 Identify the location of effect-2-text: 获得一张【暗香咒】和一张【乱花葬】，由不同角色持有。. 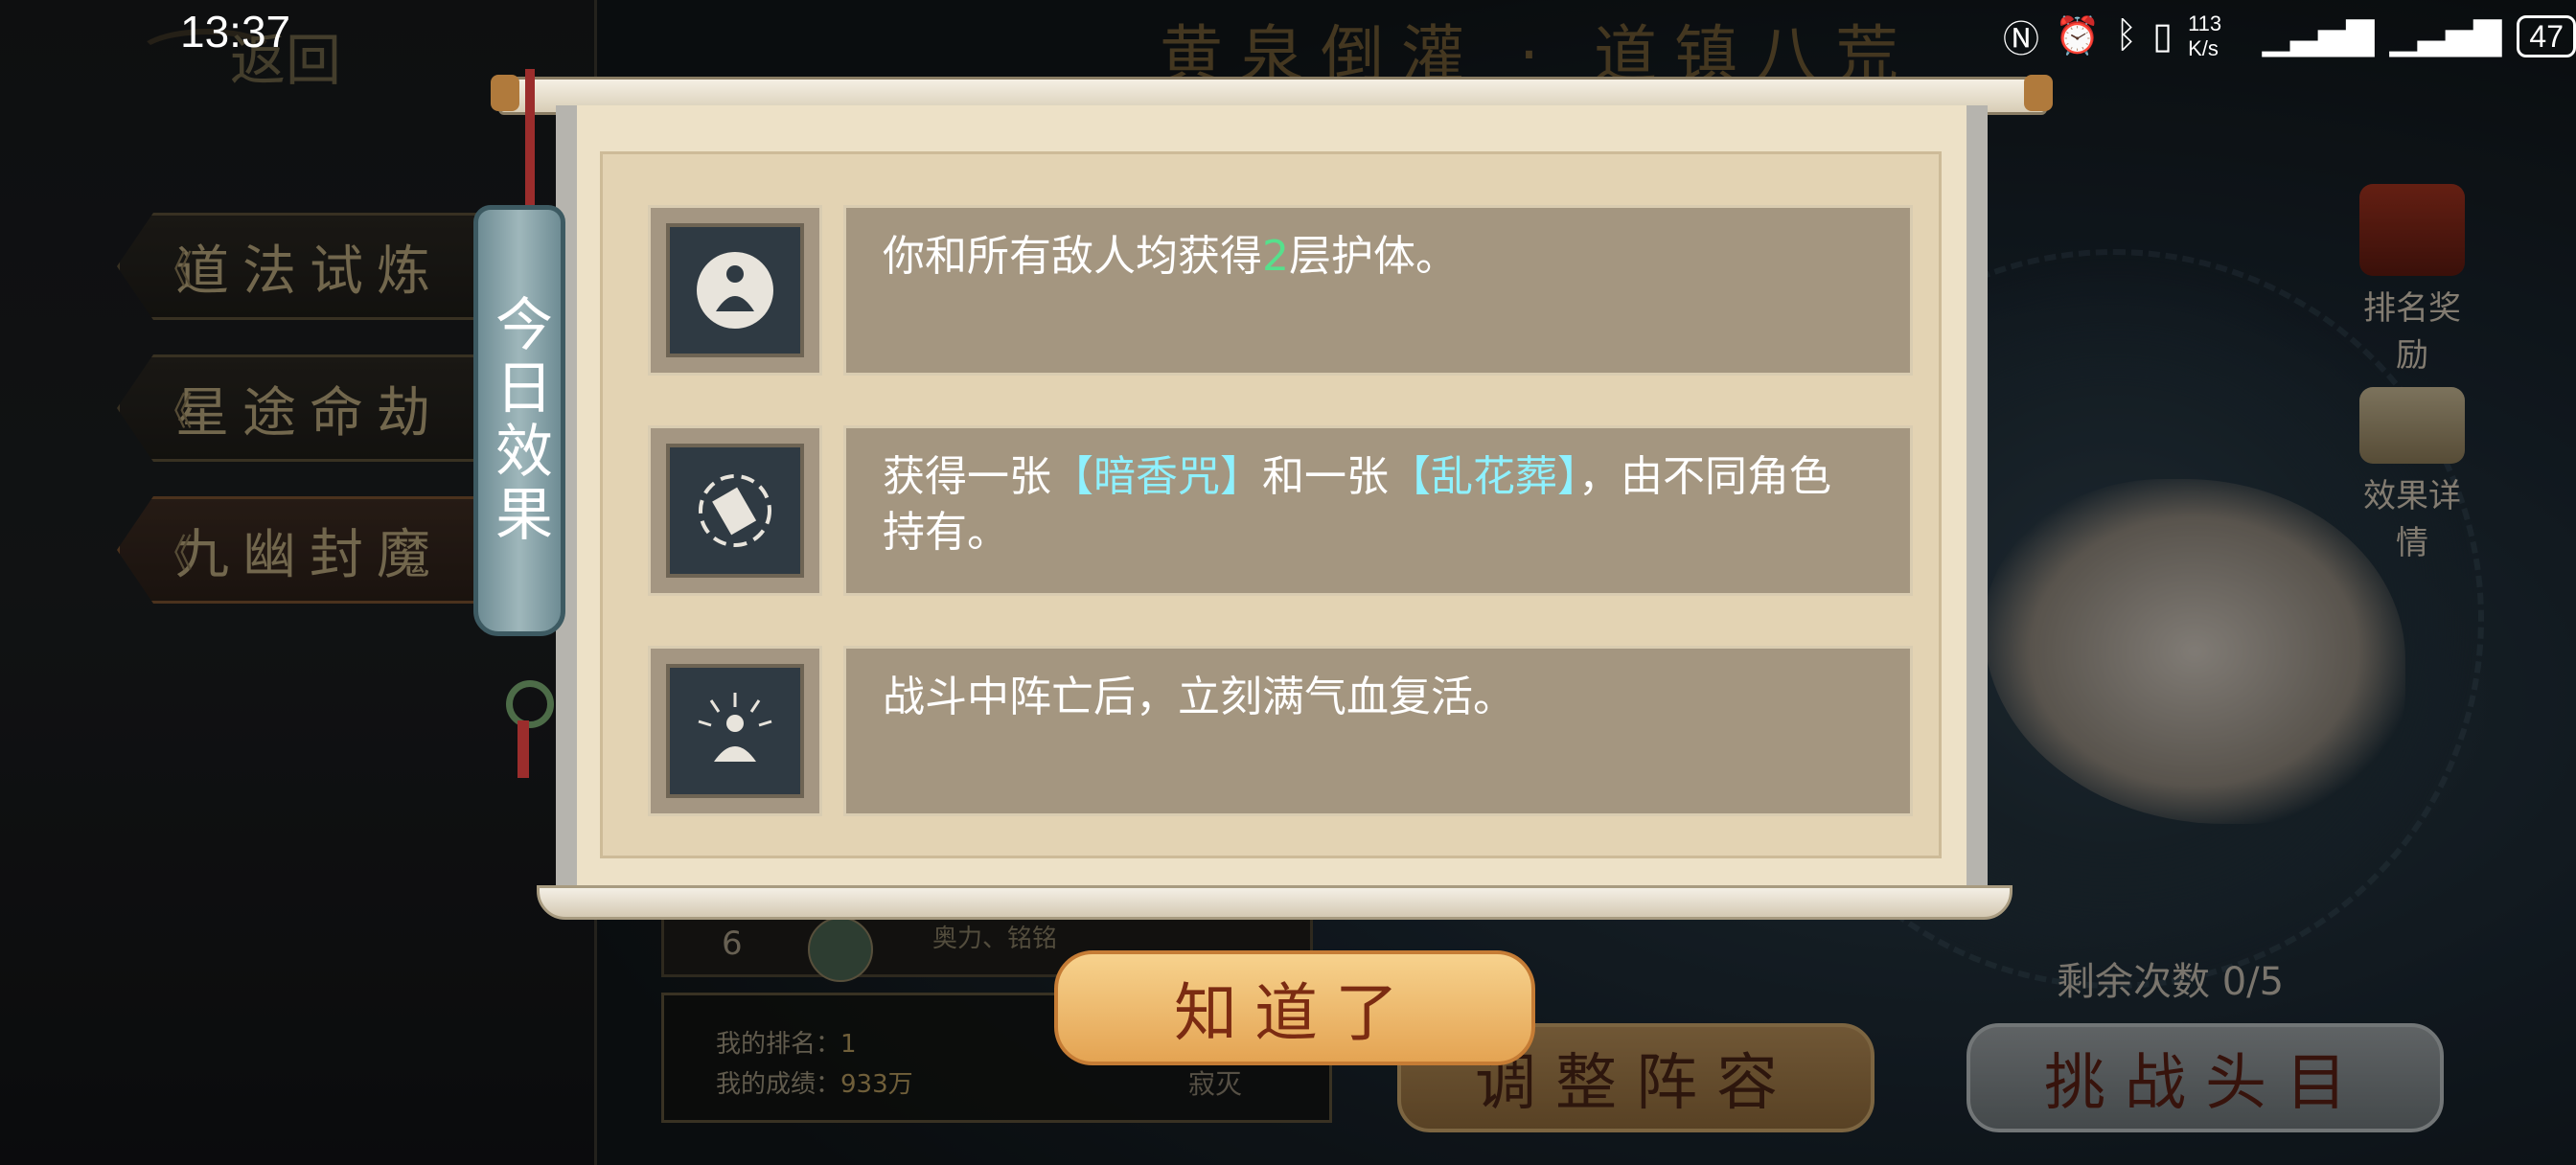
(1357, 505).